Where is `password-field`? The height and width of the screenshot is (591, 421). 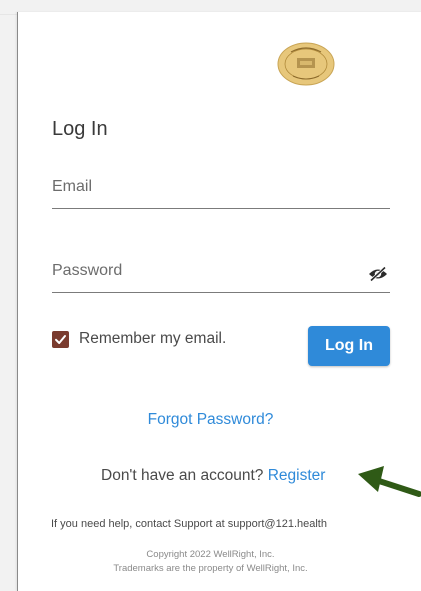 password-field is located at coordinates (221, 278).